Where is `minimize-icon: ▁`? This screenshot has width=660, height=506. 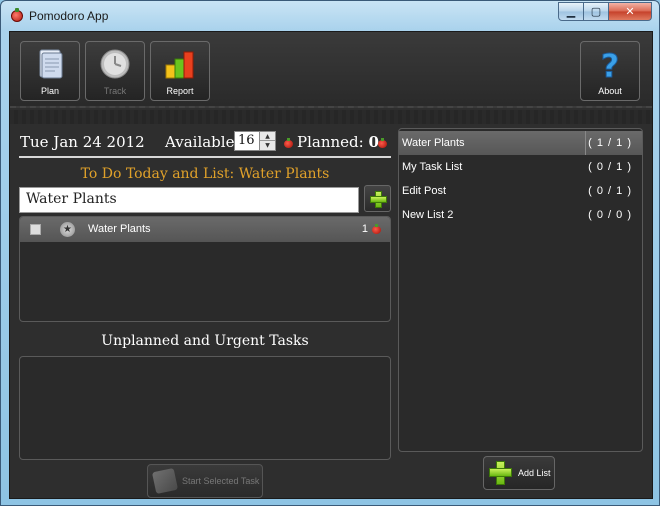
minimize-icon: ▁ is located at coordinates (571, 11).